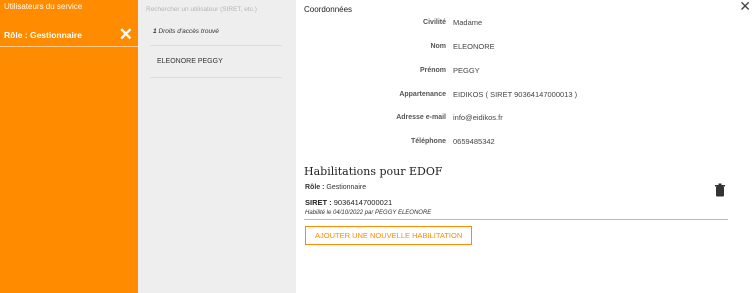 This screenshot has width=755, height=293. I want to click on habilitation-role: Rôle : Gestionnaire, so click(335, 187).